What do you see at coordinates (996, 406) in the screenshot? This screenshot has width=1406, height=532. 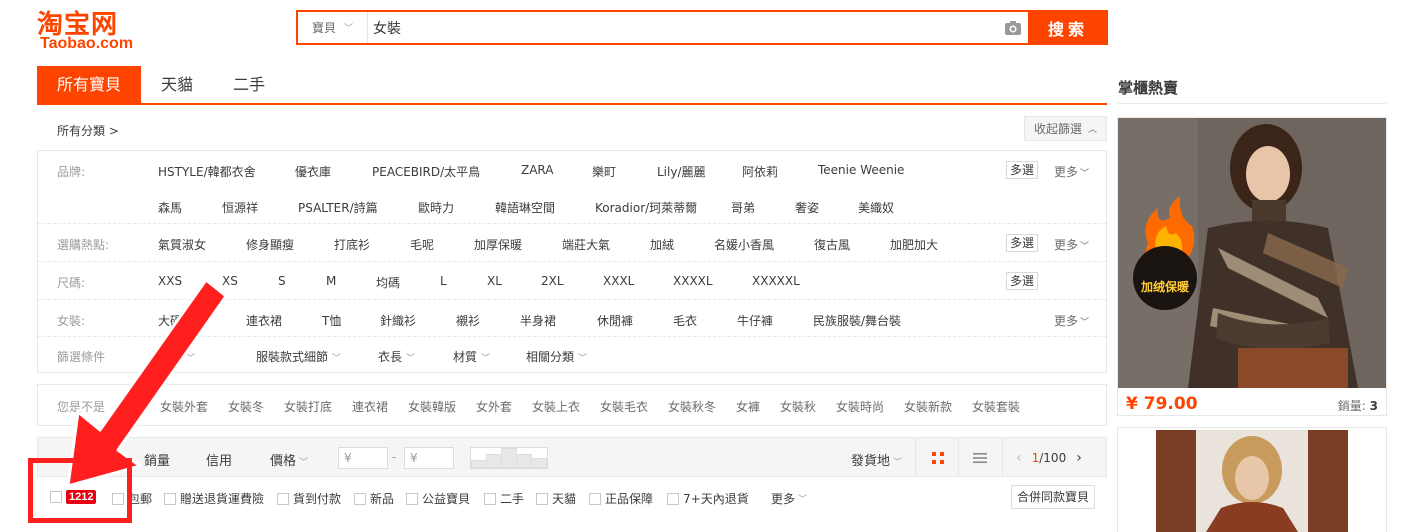 I see `related-item: 女裝套裝` at bounding box center [996, 406].